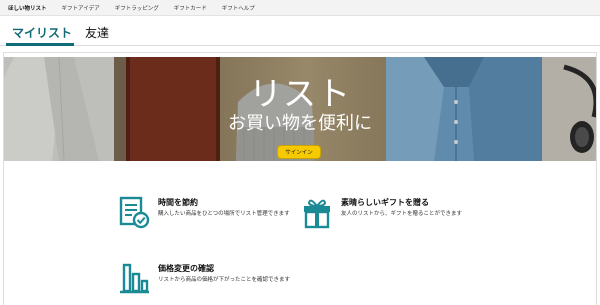 Image resolution: width=600 pixels, height=305 pixels. I want to click on top-navigation: ほしい物リスト ギフトアイデア ギフトラッピング ギフトカード ギフトヘルプ, so click(300, 8).